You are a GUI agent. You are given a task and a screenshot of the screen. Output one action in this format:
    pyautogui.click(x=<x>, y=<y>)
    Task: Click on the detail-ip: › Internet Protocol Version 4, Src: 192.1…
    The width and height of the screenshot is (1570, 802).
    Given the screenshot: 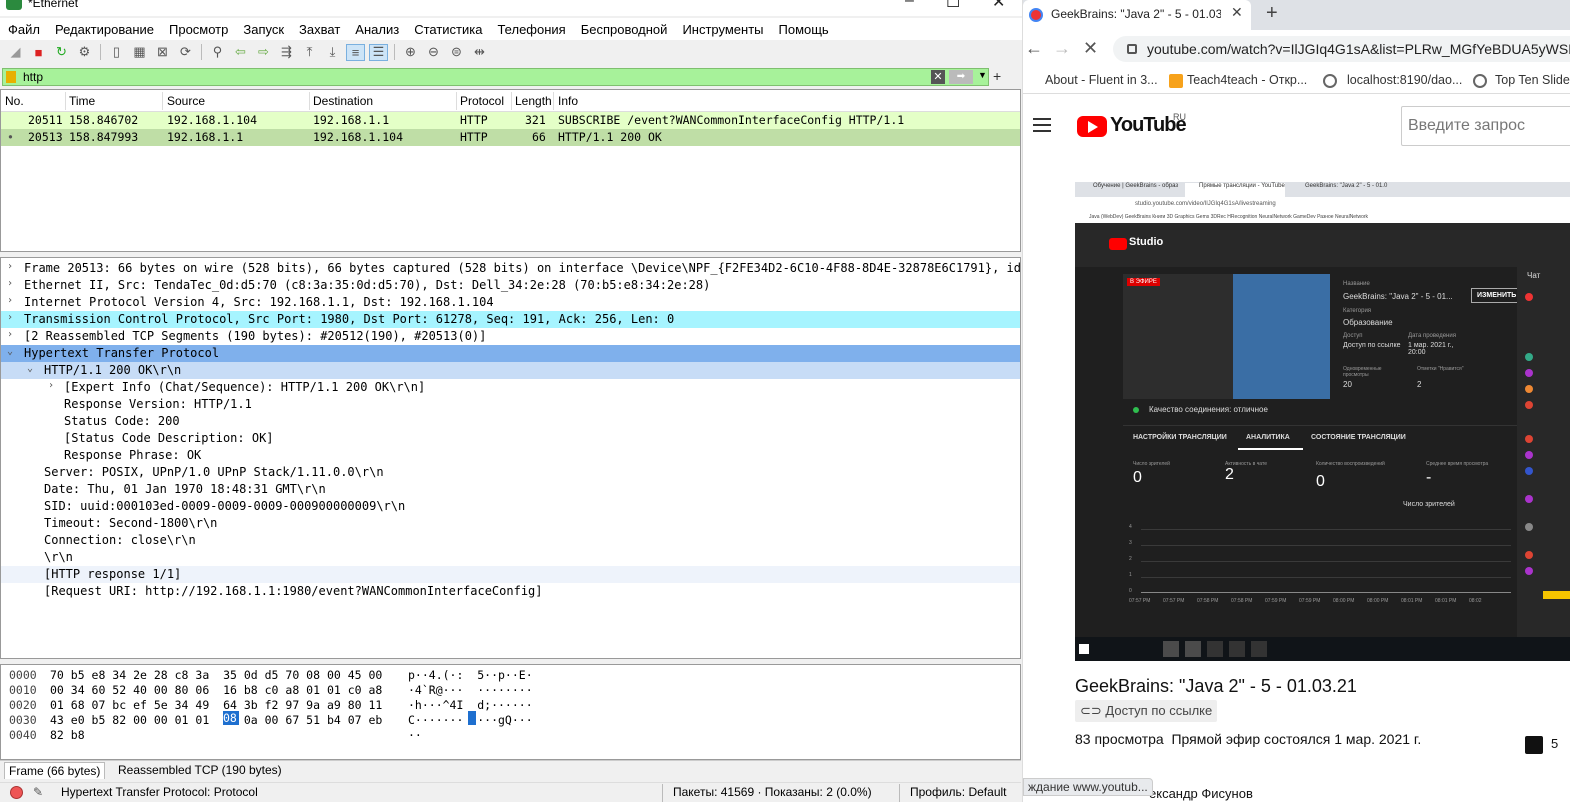 What is the action you would take?
    pyautogui.click(x=510, y=302)
    